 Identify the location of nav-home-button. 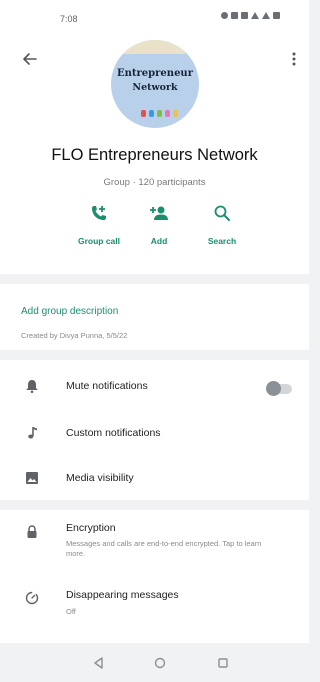
(160, 663).